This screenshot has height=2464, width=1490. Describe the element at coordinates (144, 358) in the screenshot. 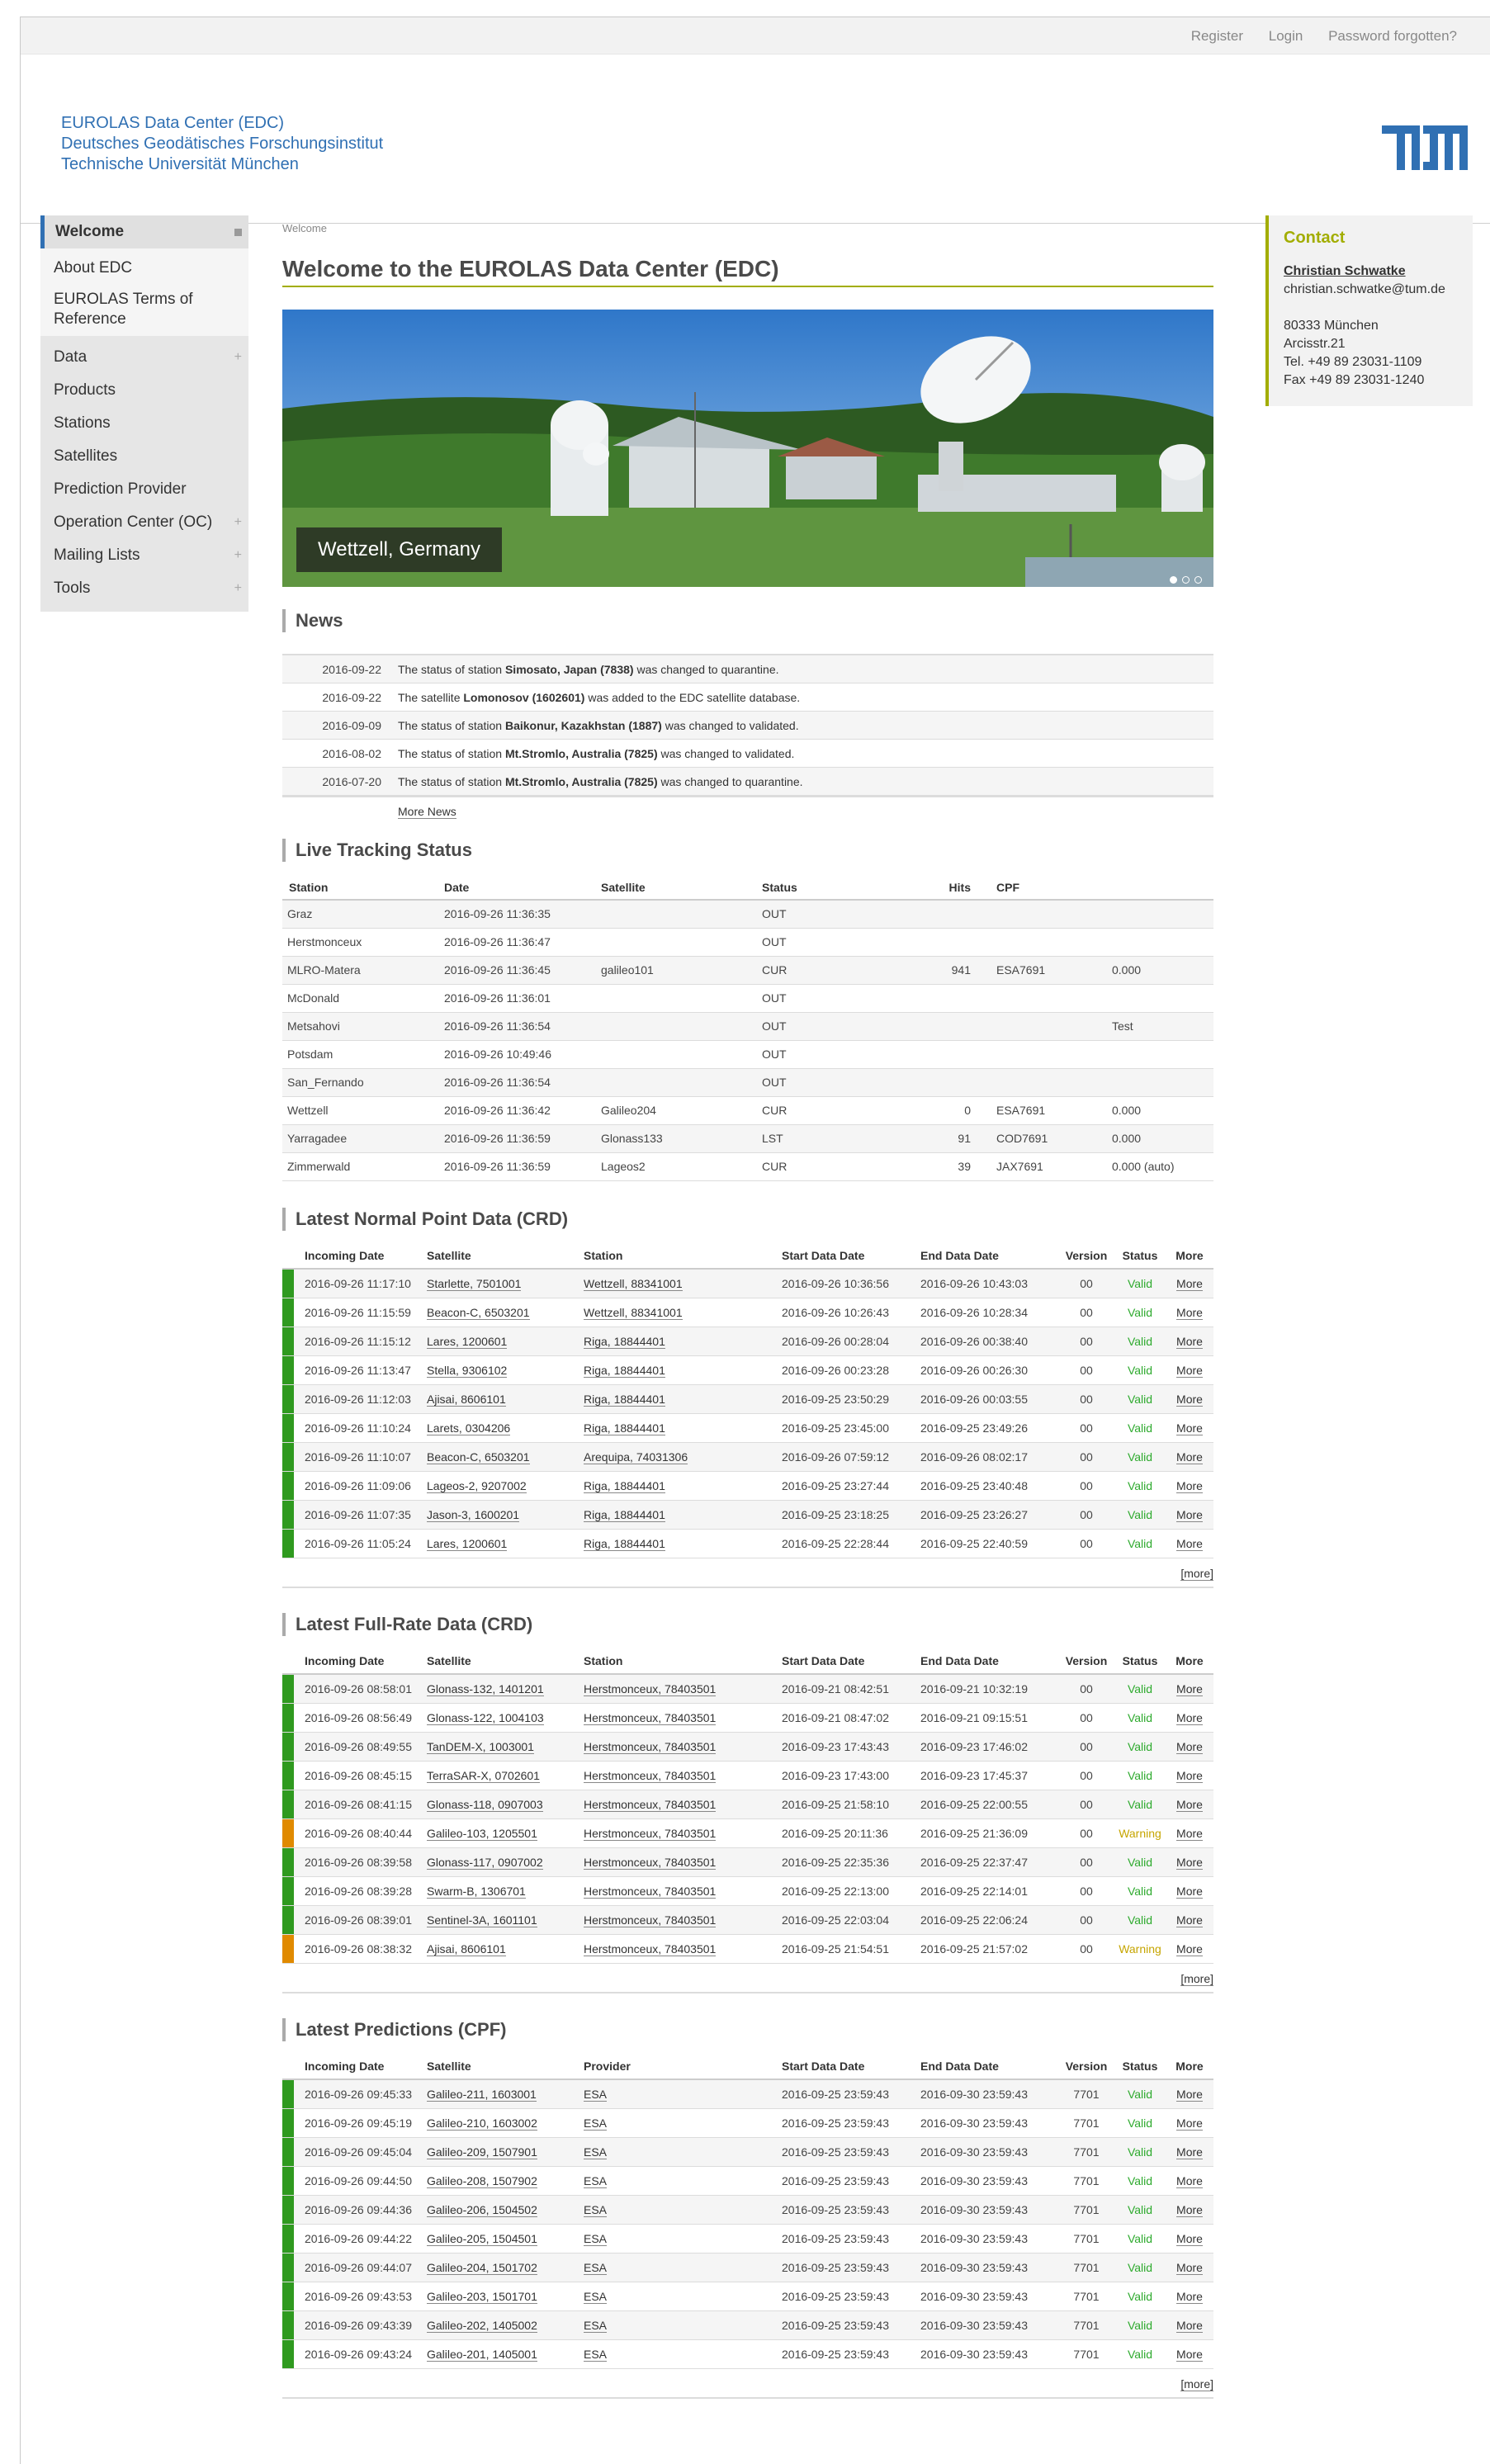

I see `sidebar-item-0: Data +` at that location.